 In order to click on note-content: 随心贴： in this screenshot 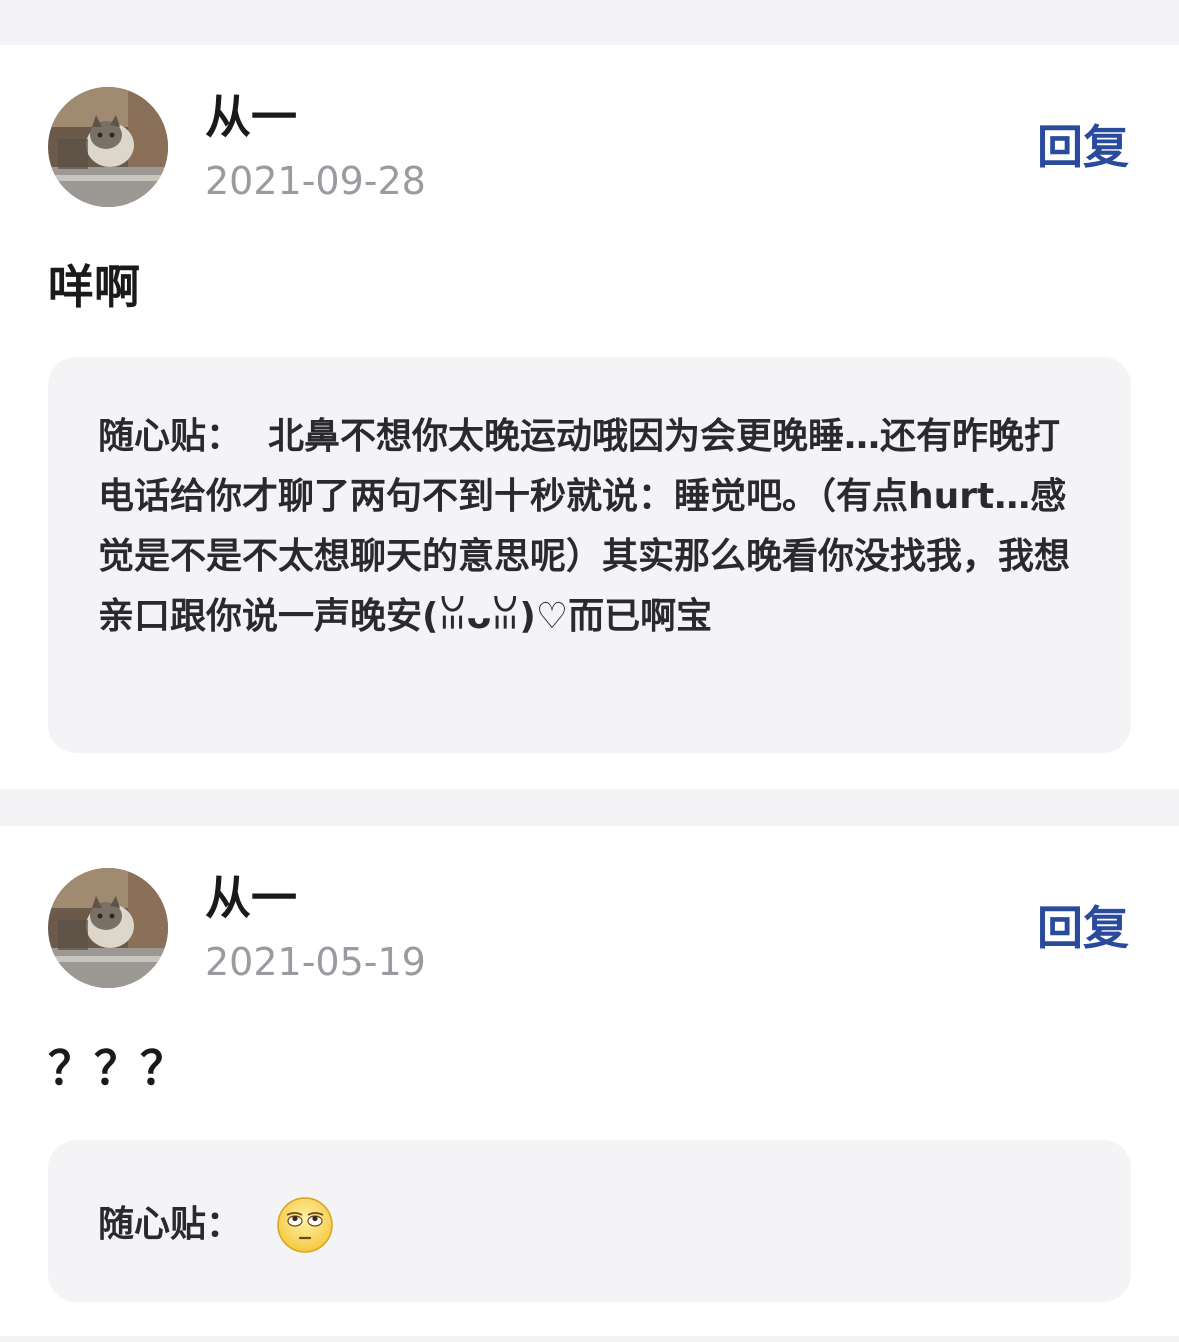, I will do `click(590, 1225)`.